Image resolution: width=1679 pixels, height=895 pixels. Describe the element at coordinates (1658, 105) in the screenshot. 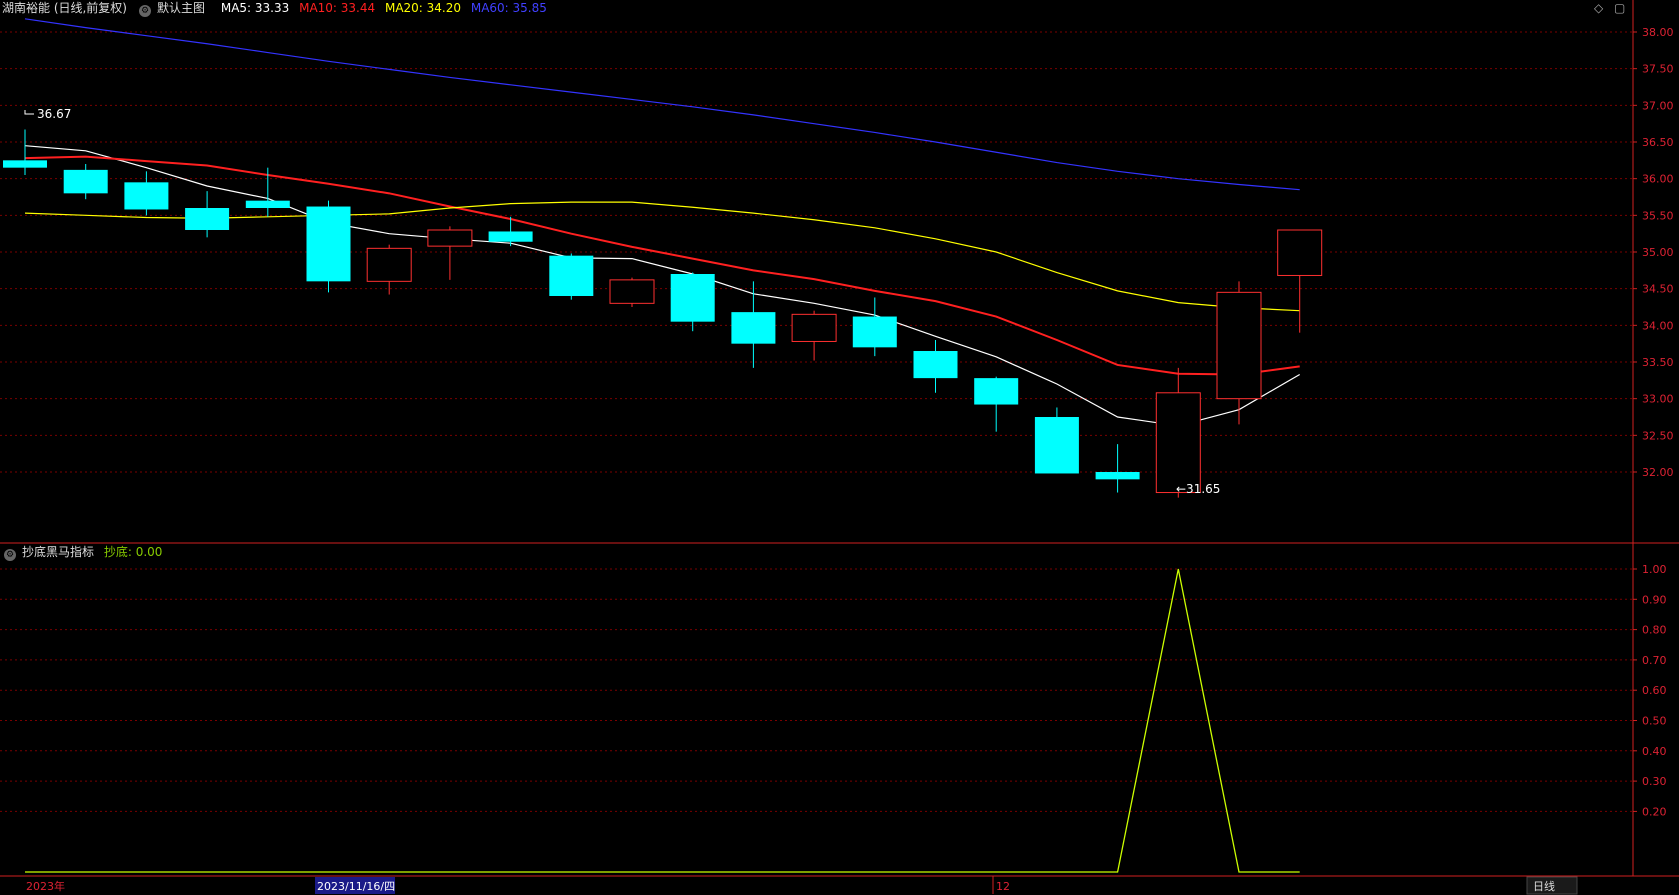

I see `y-tick-label: 37.00` at that location.